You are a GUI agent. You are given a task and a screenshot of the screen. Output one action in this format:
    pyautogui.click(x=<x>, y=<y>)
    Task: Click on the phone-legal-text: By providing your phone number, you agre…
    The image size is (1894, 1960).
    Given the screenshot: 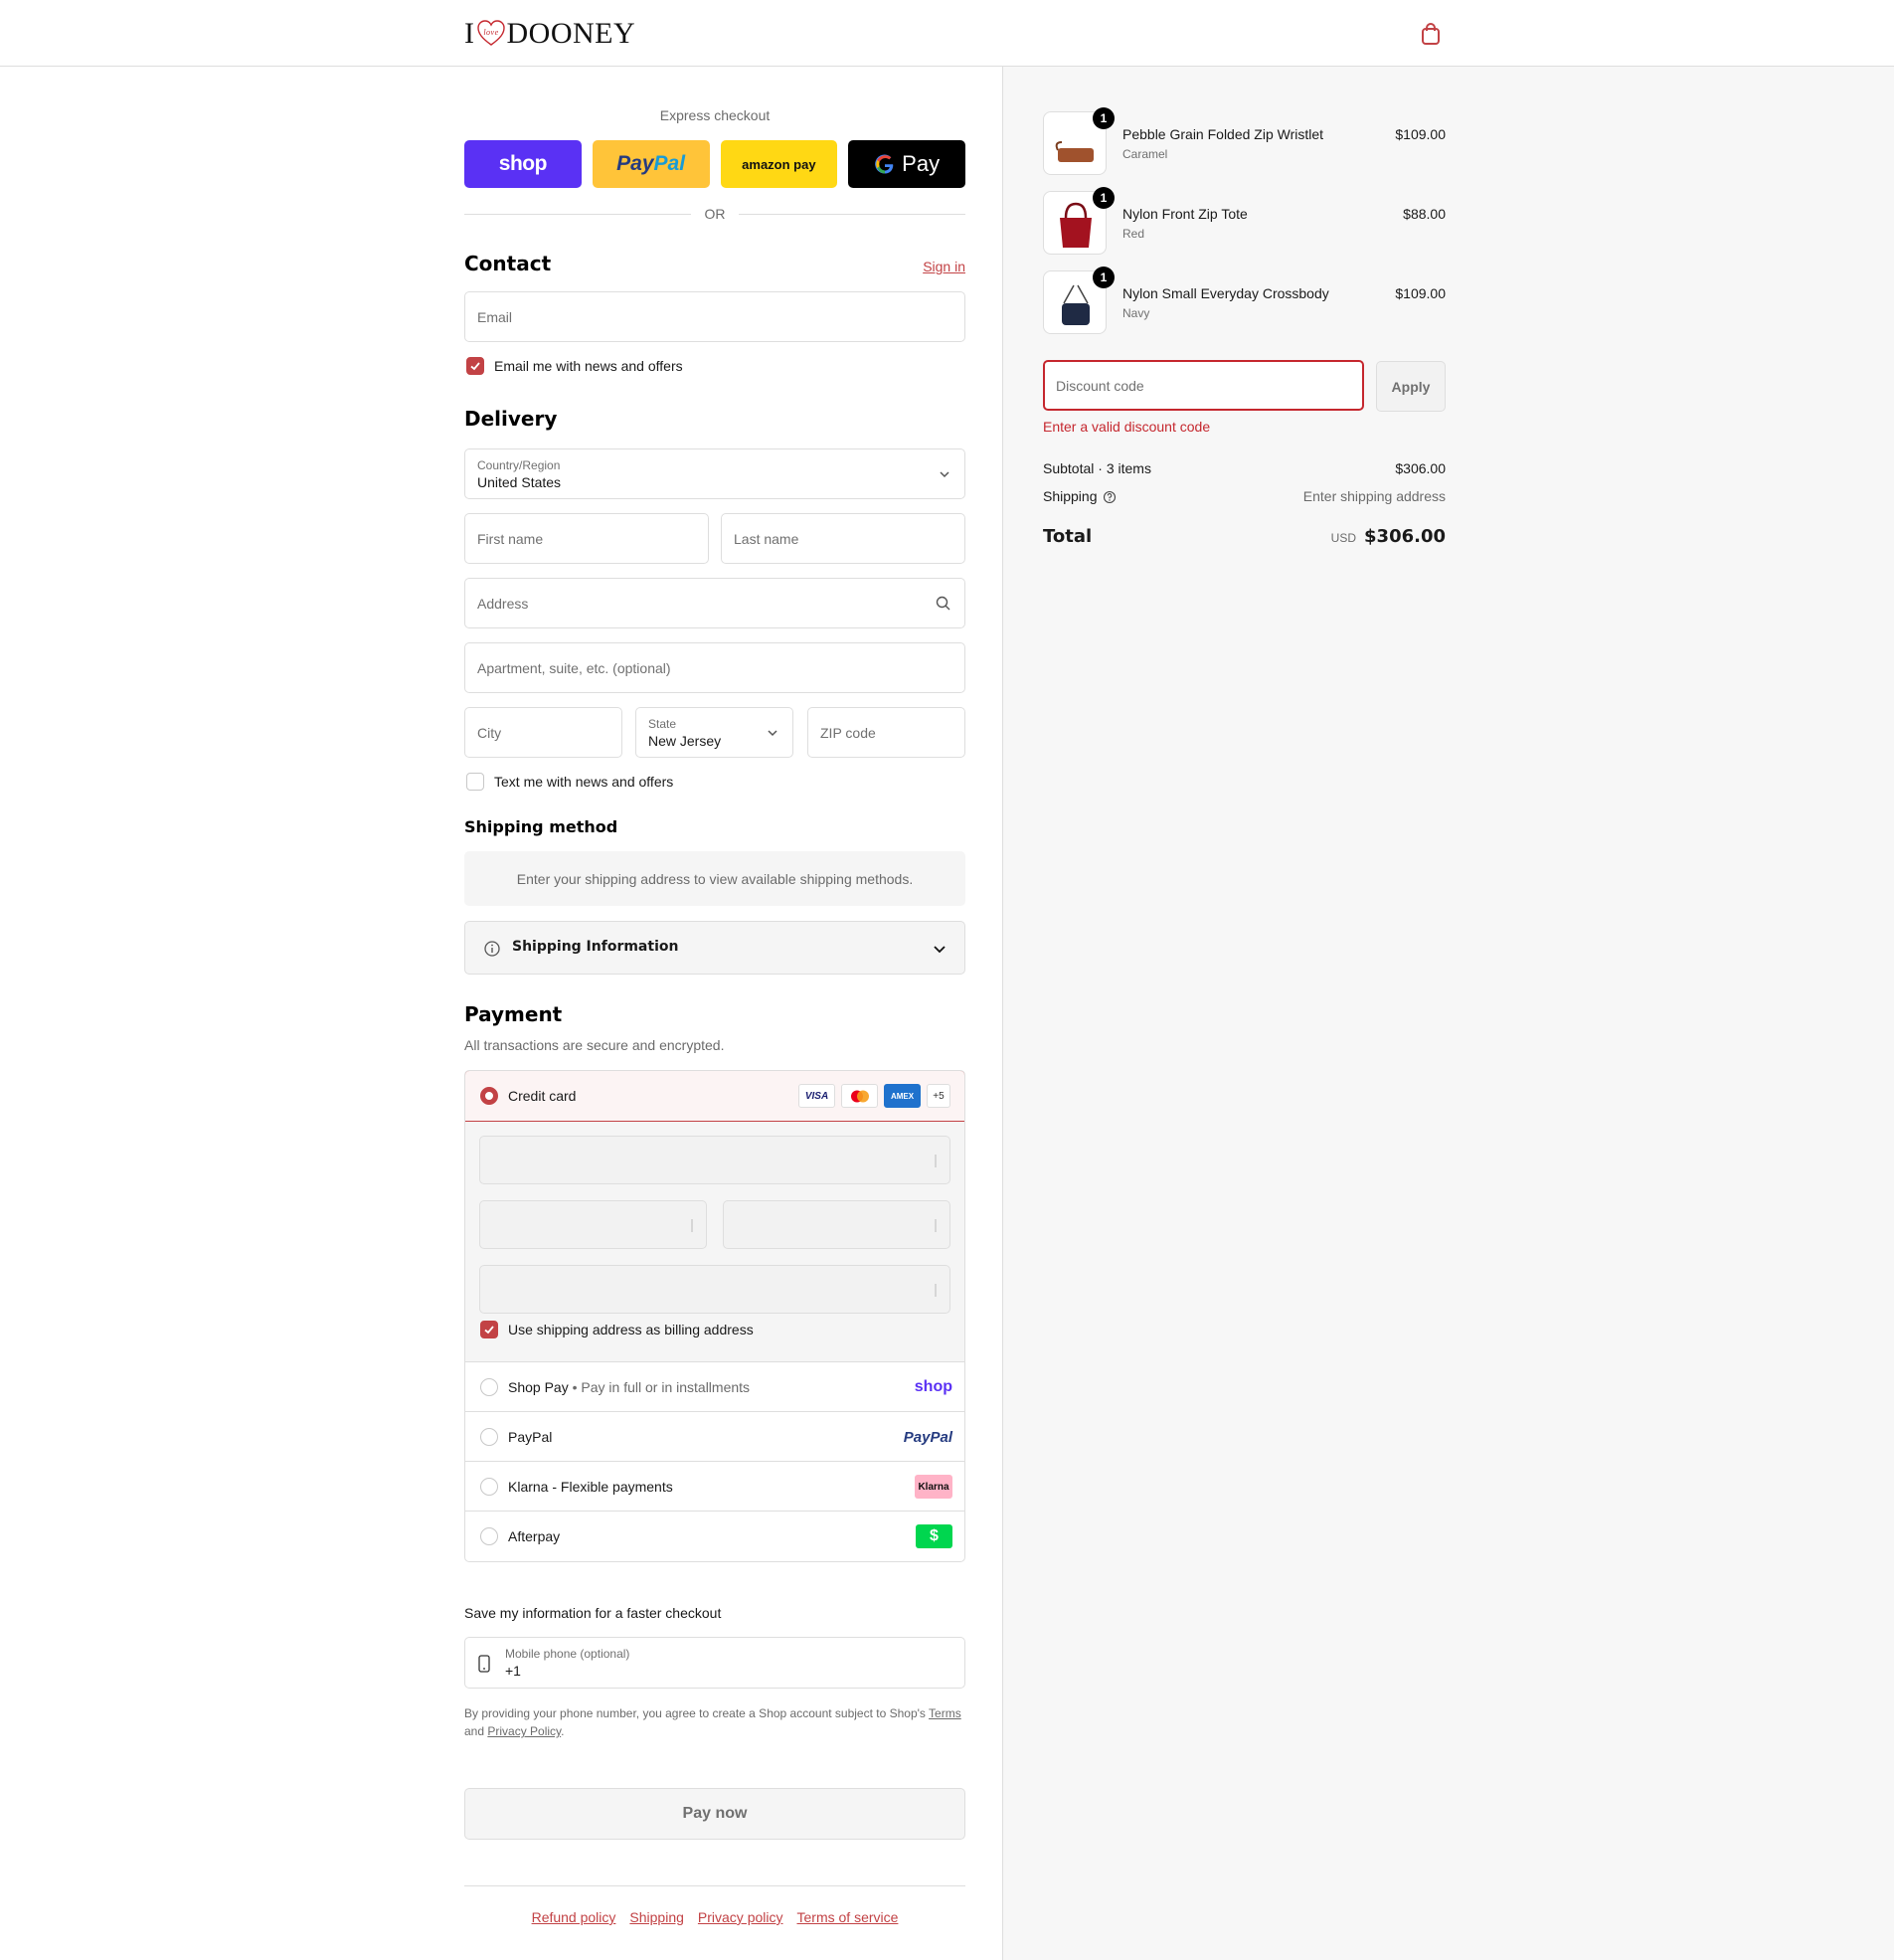 What is the action you would take?
    pyautogui.click(x=712, y=1722)
    